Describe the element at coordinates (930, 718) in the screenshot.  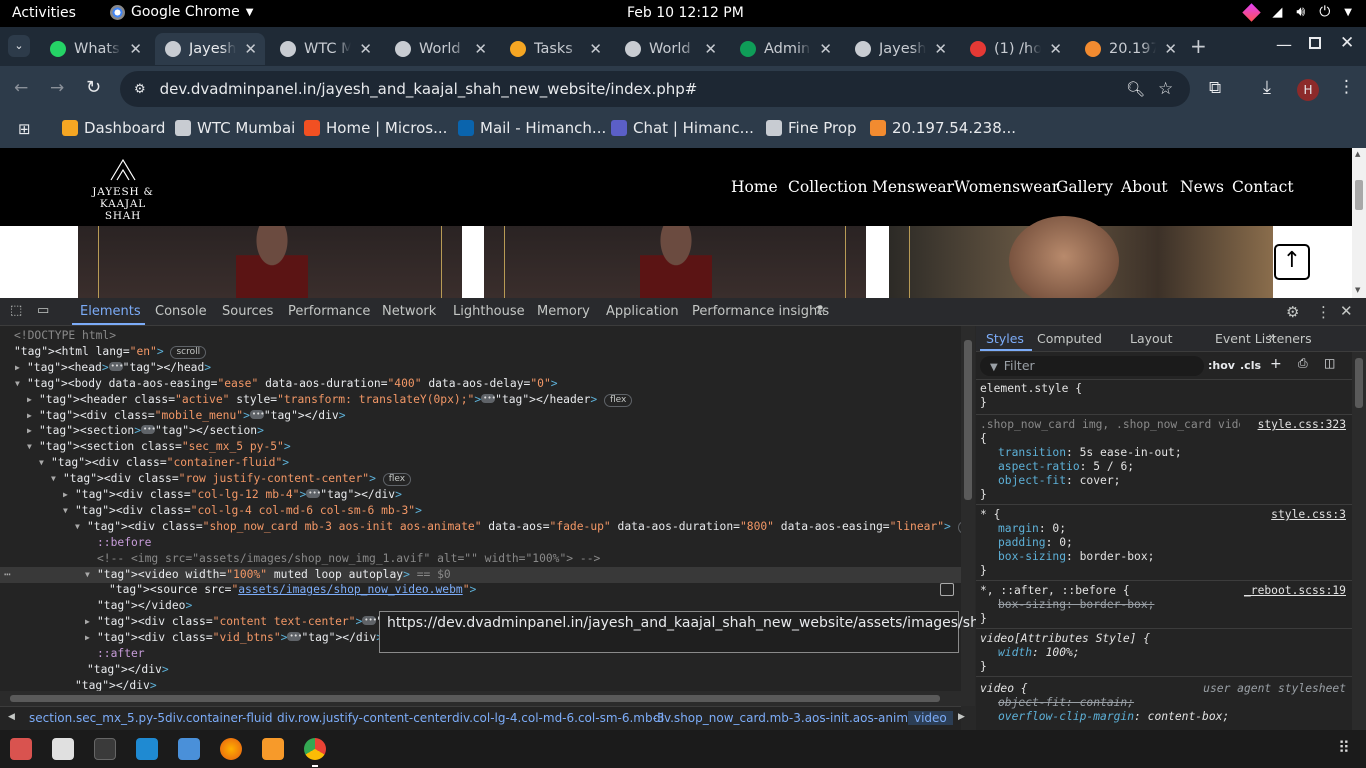
I see `breadcrumb-item: video` at that location.